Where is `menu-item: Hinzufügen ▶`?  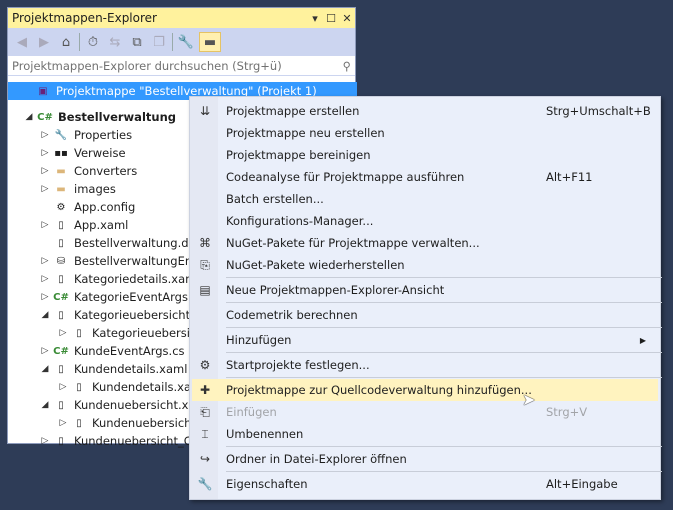
menu-item: Hinzufügen ▶ is located at coordinates (425, 340).